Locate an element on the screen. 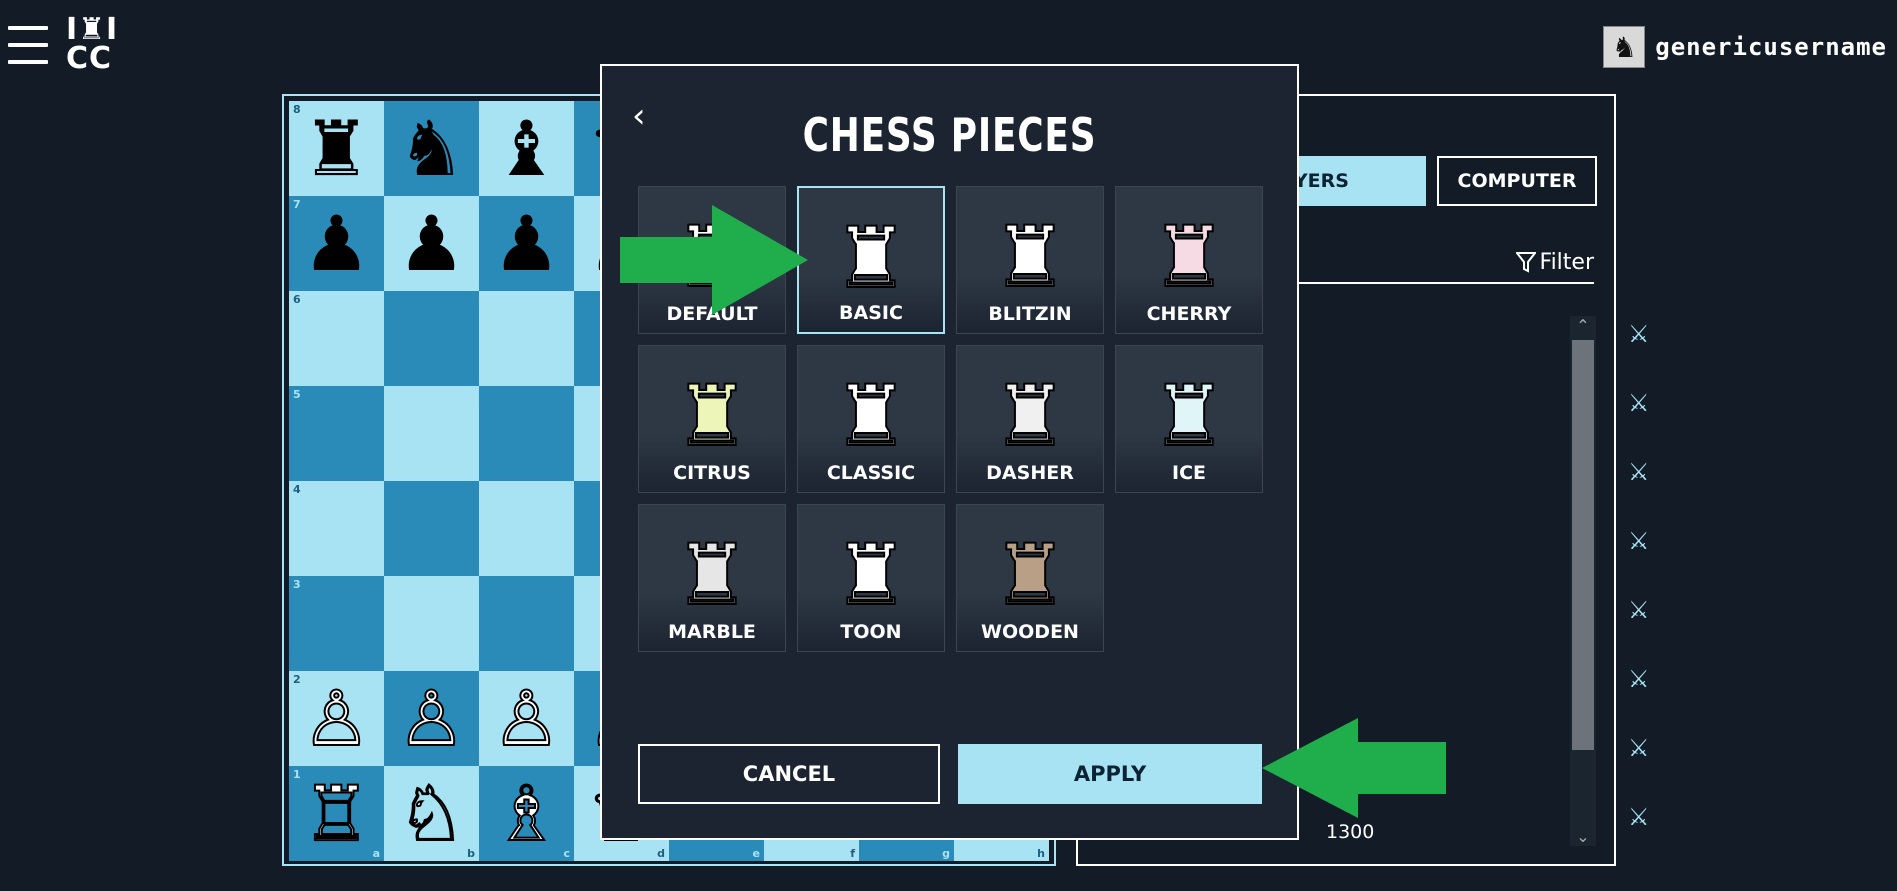 The image size is (1897, 891). square-b4 is located at coordinates (431, 528).